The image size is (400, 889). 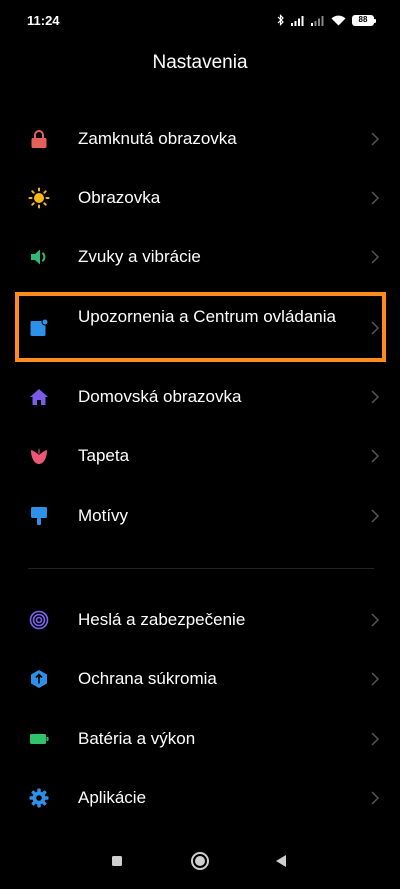 I want to click on home-button, so click(x=200, y=861).